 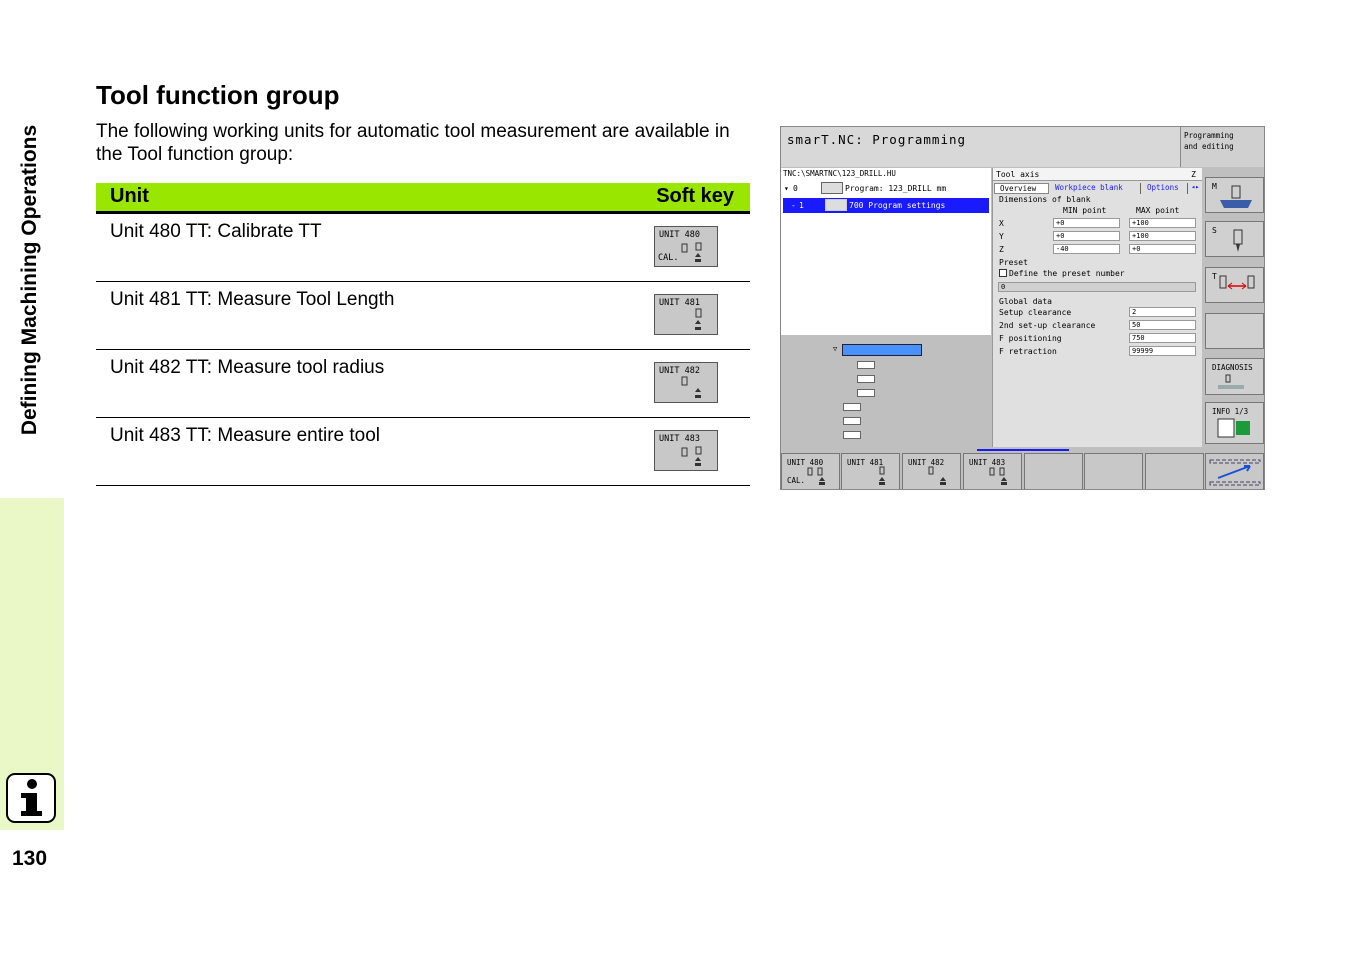 What do you see at coordinates (1030, 338) in the screenshot?
I see `global-label: F positioning` at bounding box center [1030, 338].